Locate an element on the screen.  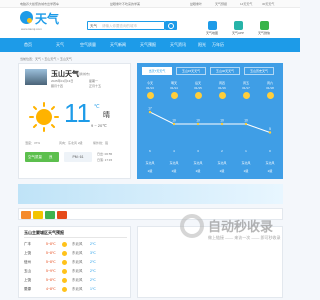
row-wind: 东北风 is located at coordinates (77, 244).